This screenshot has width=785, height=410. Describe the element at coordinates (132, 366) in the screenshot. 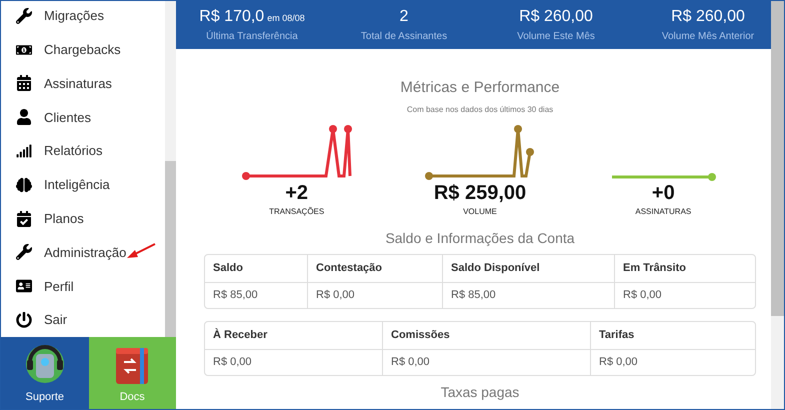

I see `book-icon` at that location.